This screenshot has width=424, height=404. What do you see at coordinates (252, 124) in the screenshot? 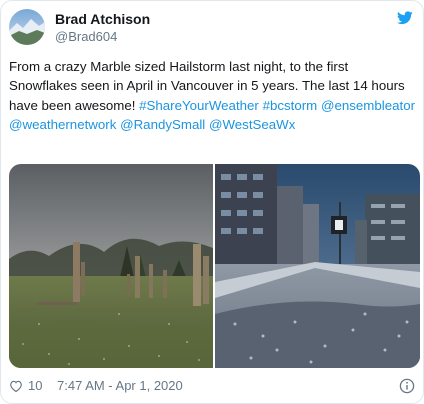
I see `mention-link: @WestSeaWx` at bounding box center [252, 124].